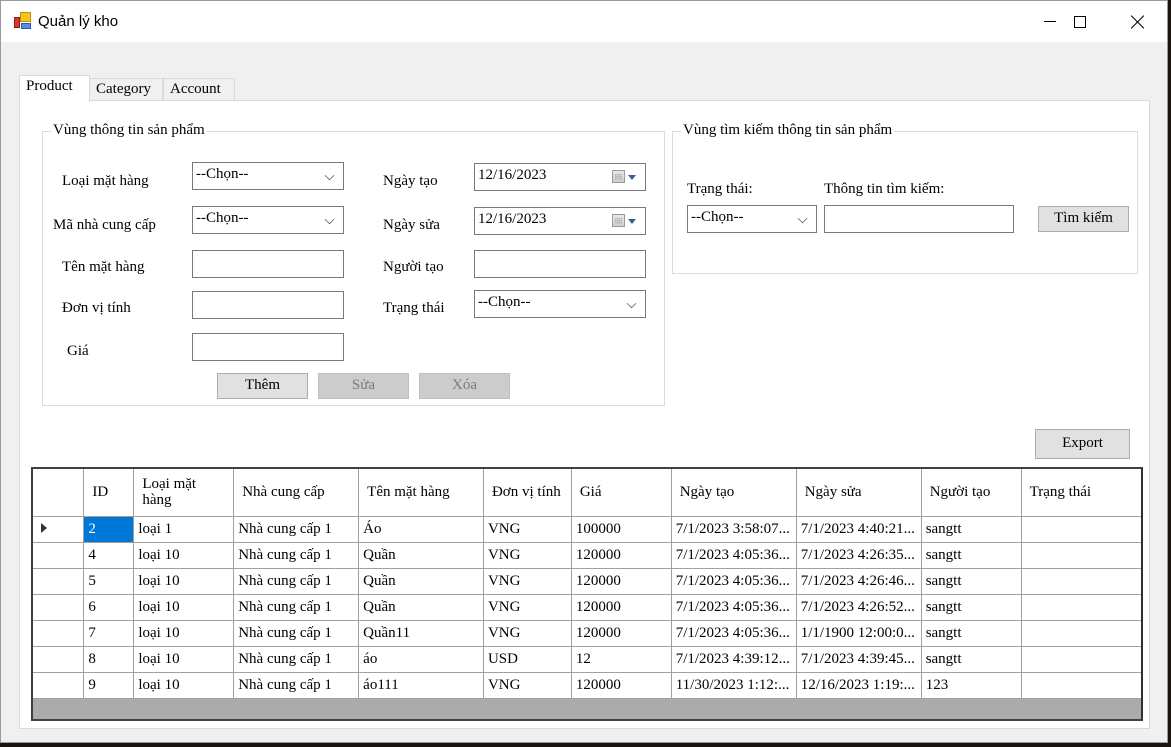 The image size is (1171, 747). Describe the element at coordinates (268, 305) in the screenshot. I see `don-vi-tinh-input` at that location.